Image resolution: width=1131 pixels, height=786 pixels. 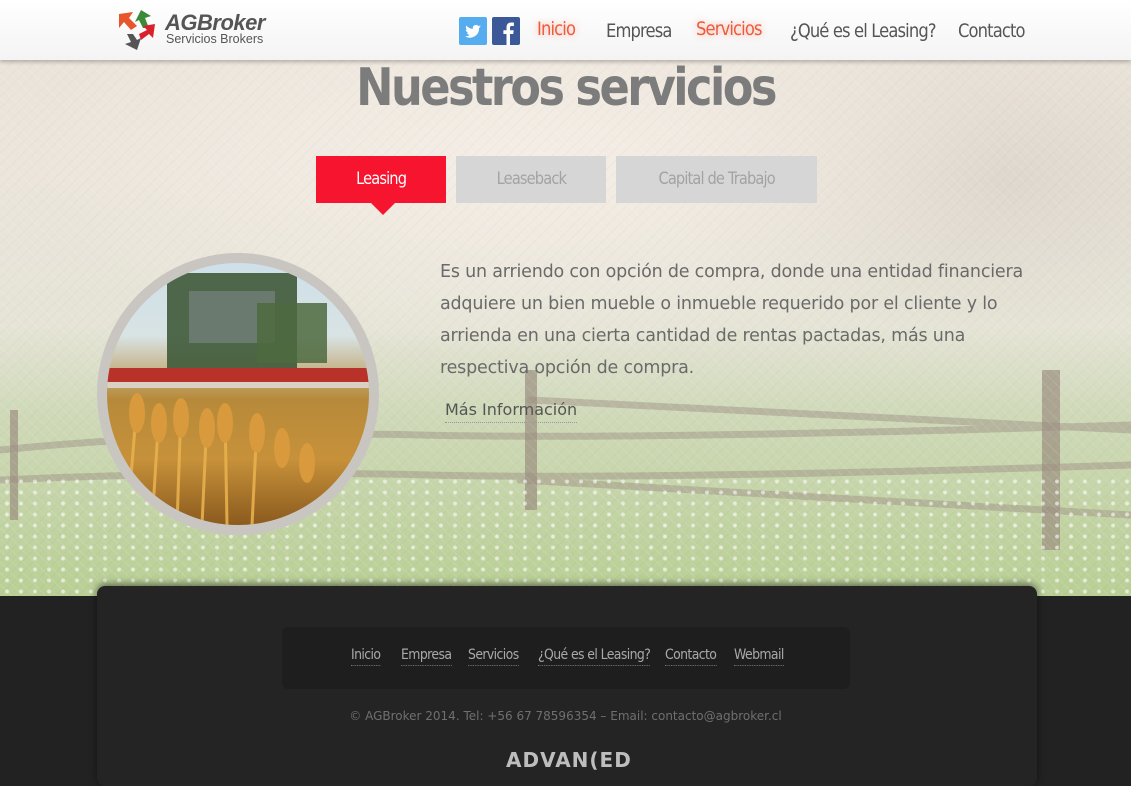 I want to click on twitter-icon, so click(x=473, y=31).